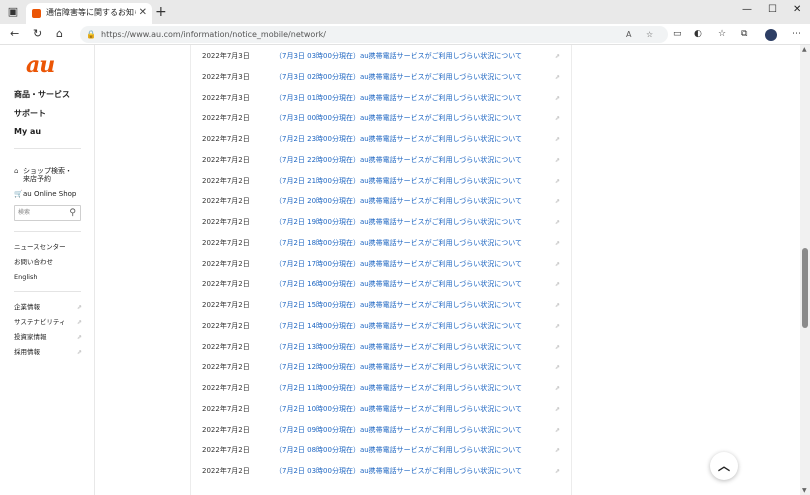  I want to click on notice-title-link: （7月3日 01時00分現在）au携帯電話サービスがご利用しづらい状況について, so click(398, 98).